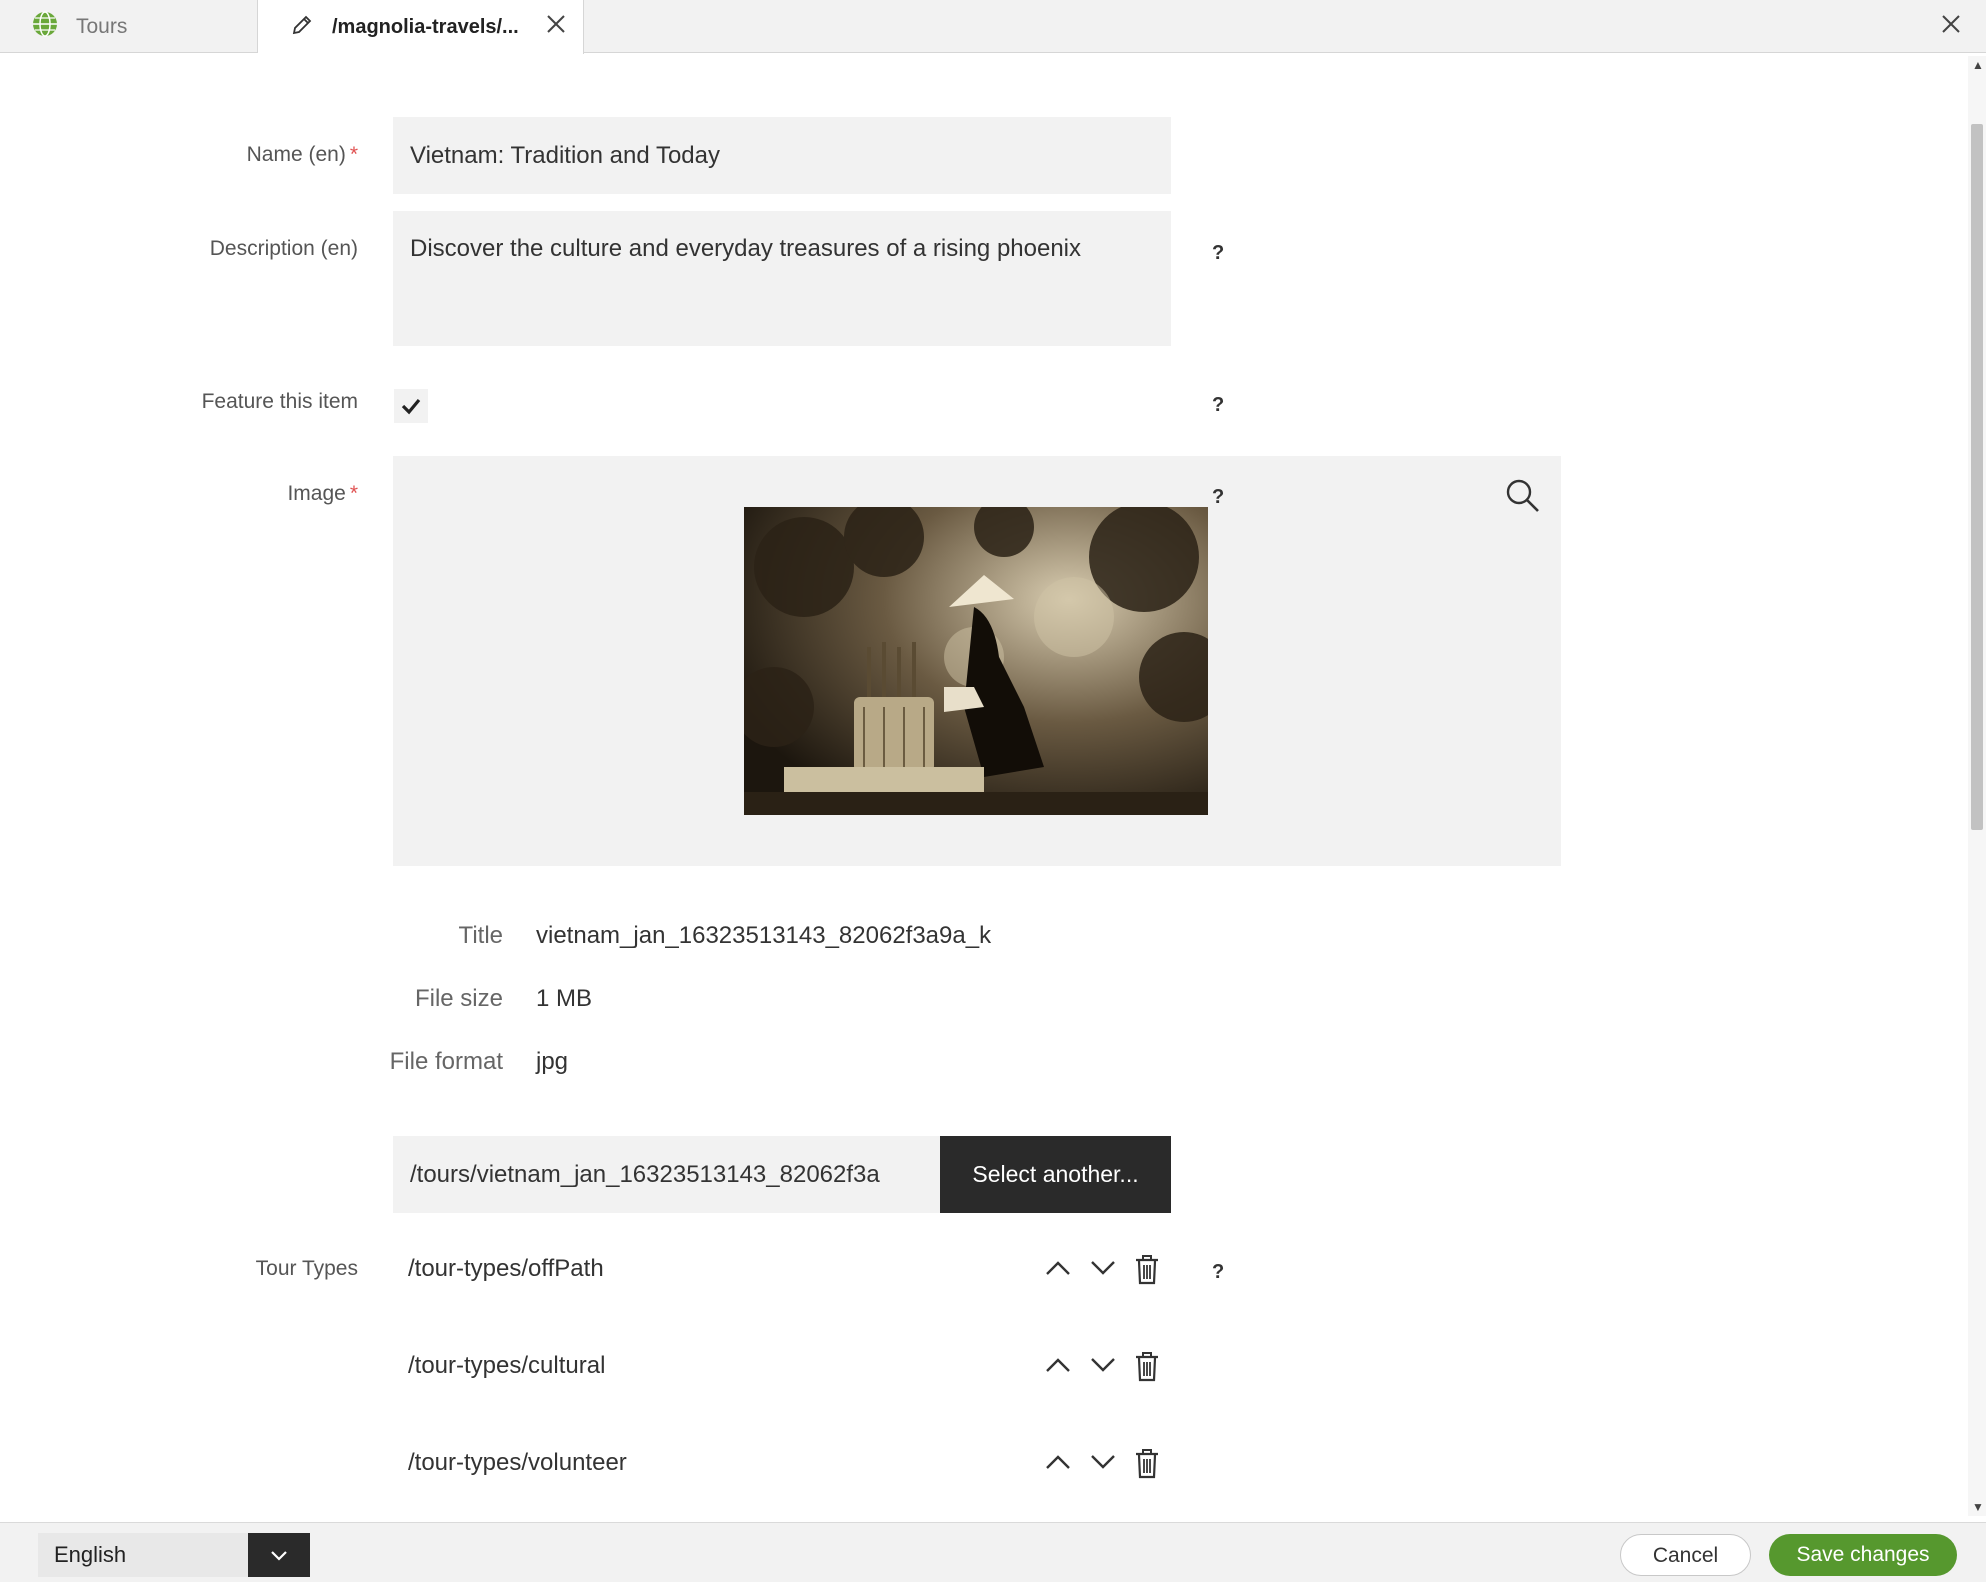  What do you see at coordinates (782, 1368) in the screenshot?
I see `tour-type-item: /tour-types/cultural` at bounding box center [782, 1368].